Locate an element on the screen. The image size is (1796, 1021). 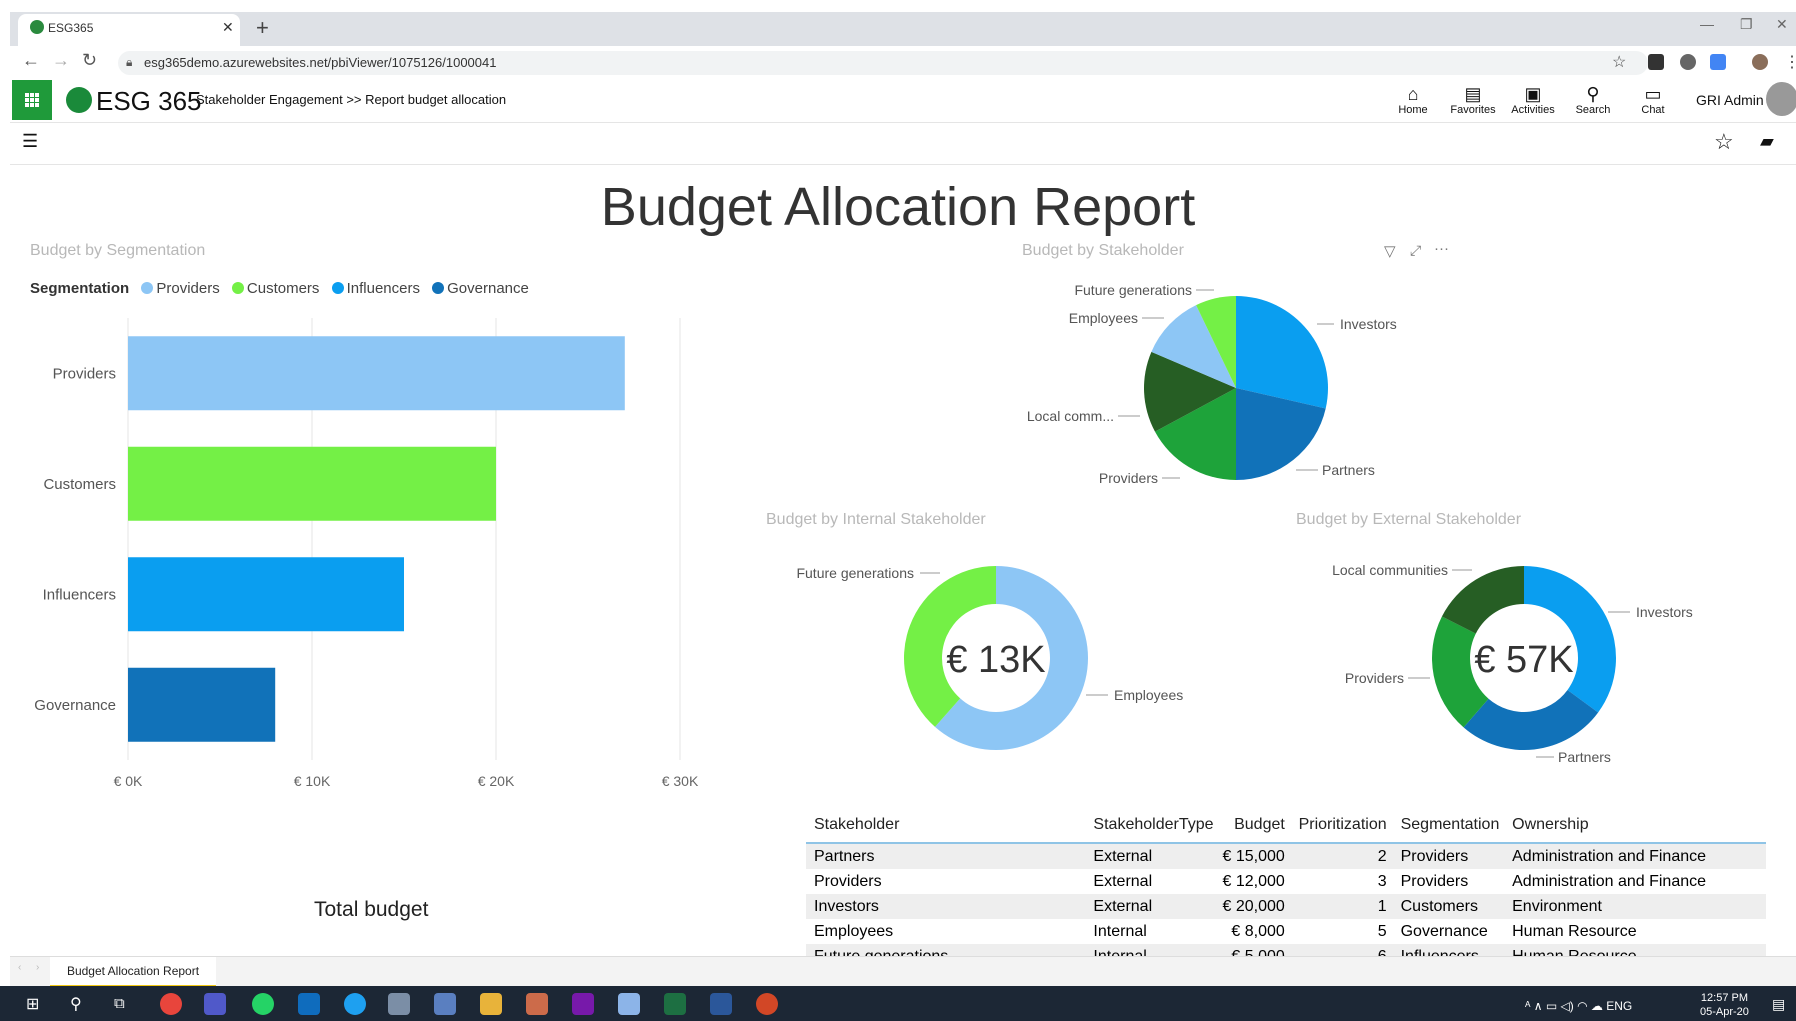
powerpoint-icon is located at coordinates (767, 1004).